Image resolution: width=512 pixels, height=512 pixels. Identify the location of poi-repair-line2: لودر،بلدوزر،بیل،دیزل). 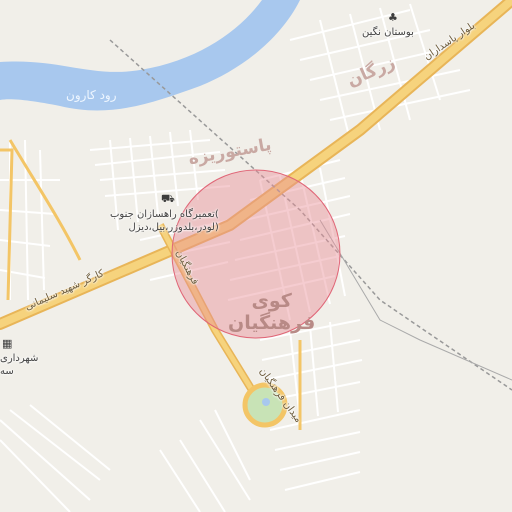
(173, 227).